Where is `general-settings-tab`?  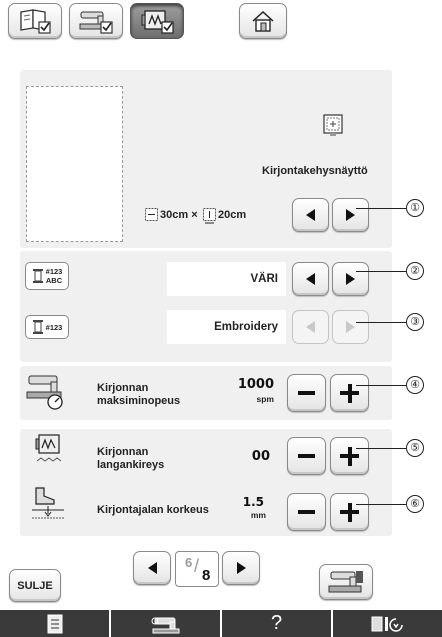 general-settings-tab is located at coordinates (35, 21).